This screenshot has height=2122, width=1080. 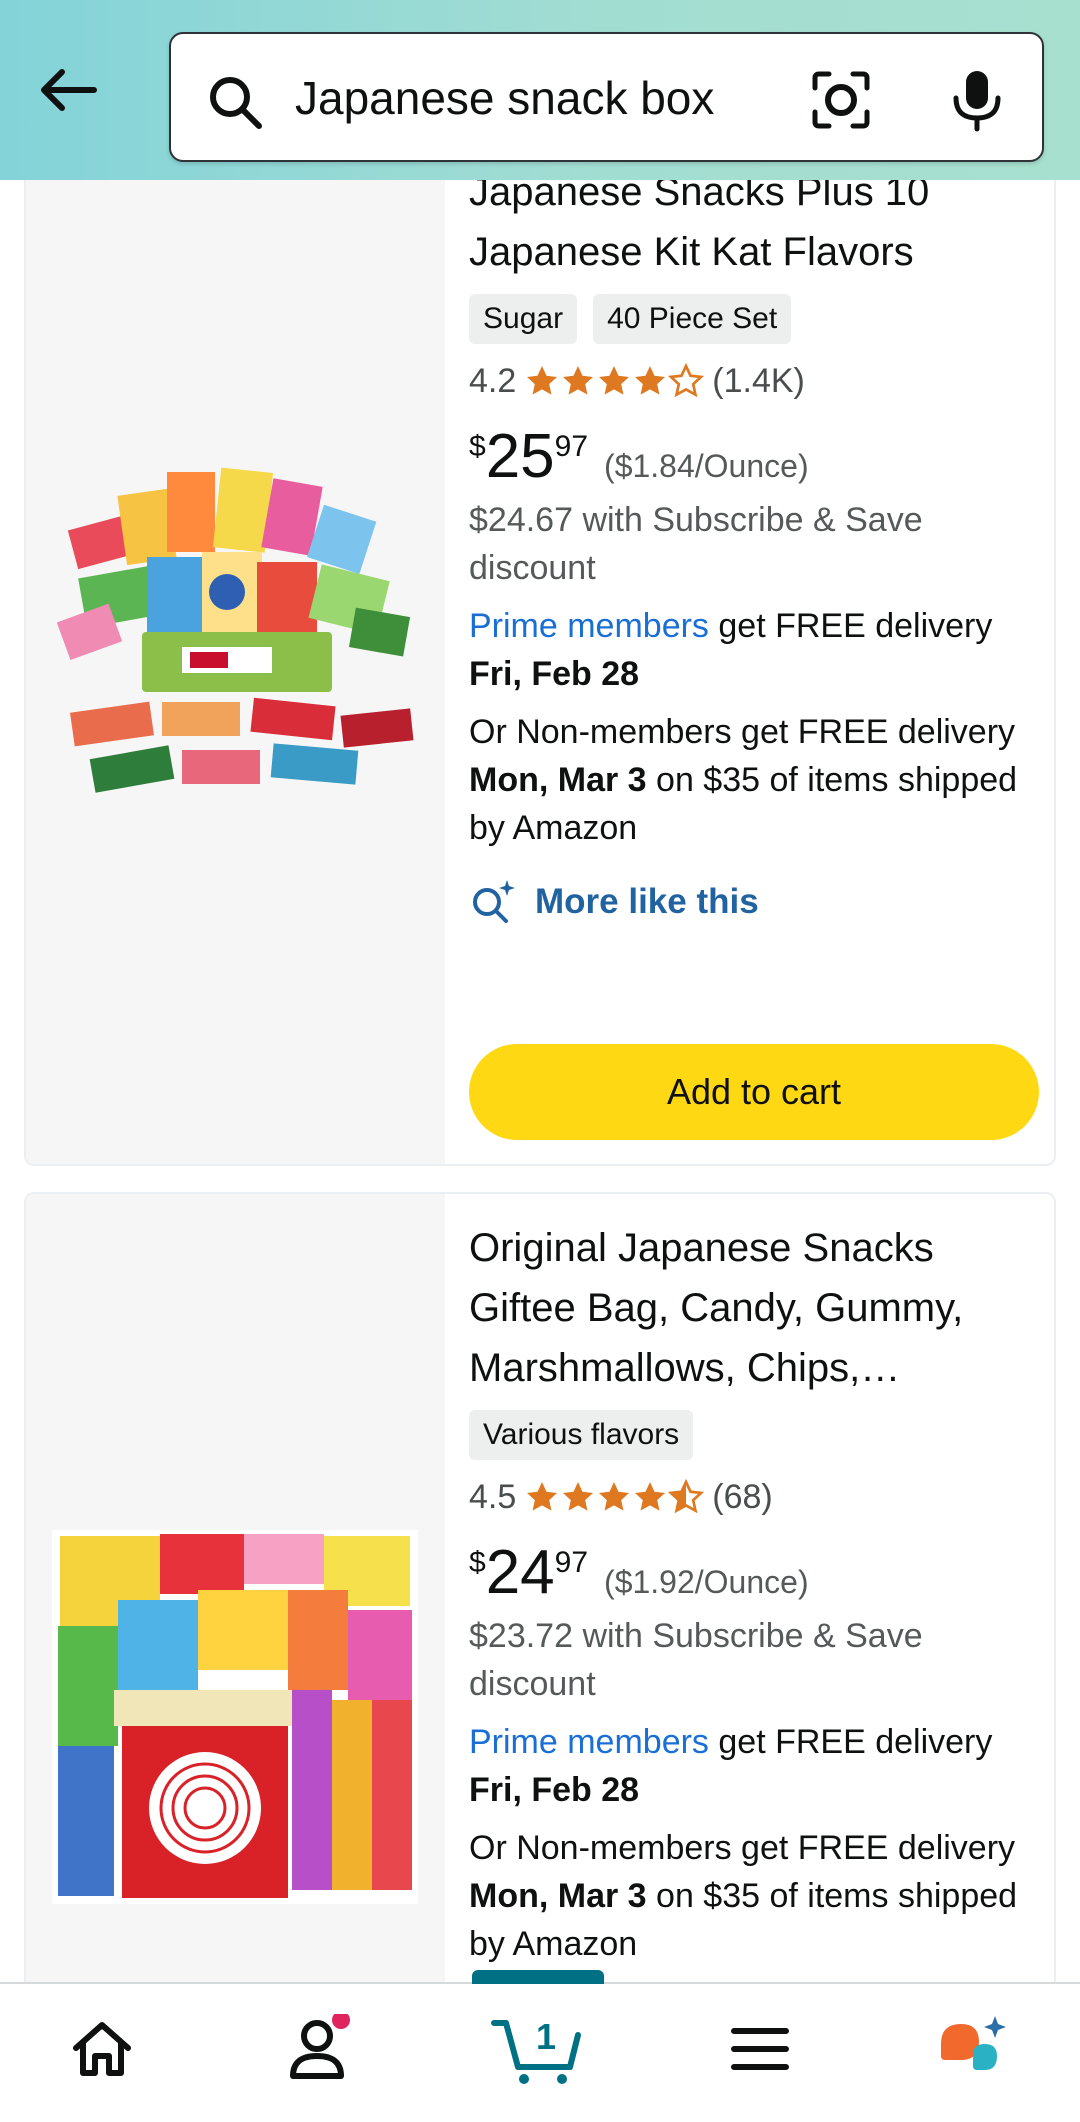 What do you see at coordinates (320, 2046) in the screenshot?
I see `account-icon` at bounding box center [320, 2046].